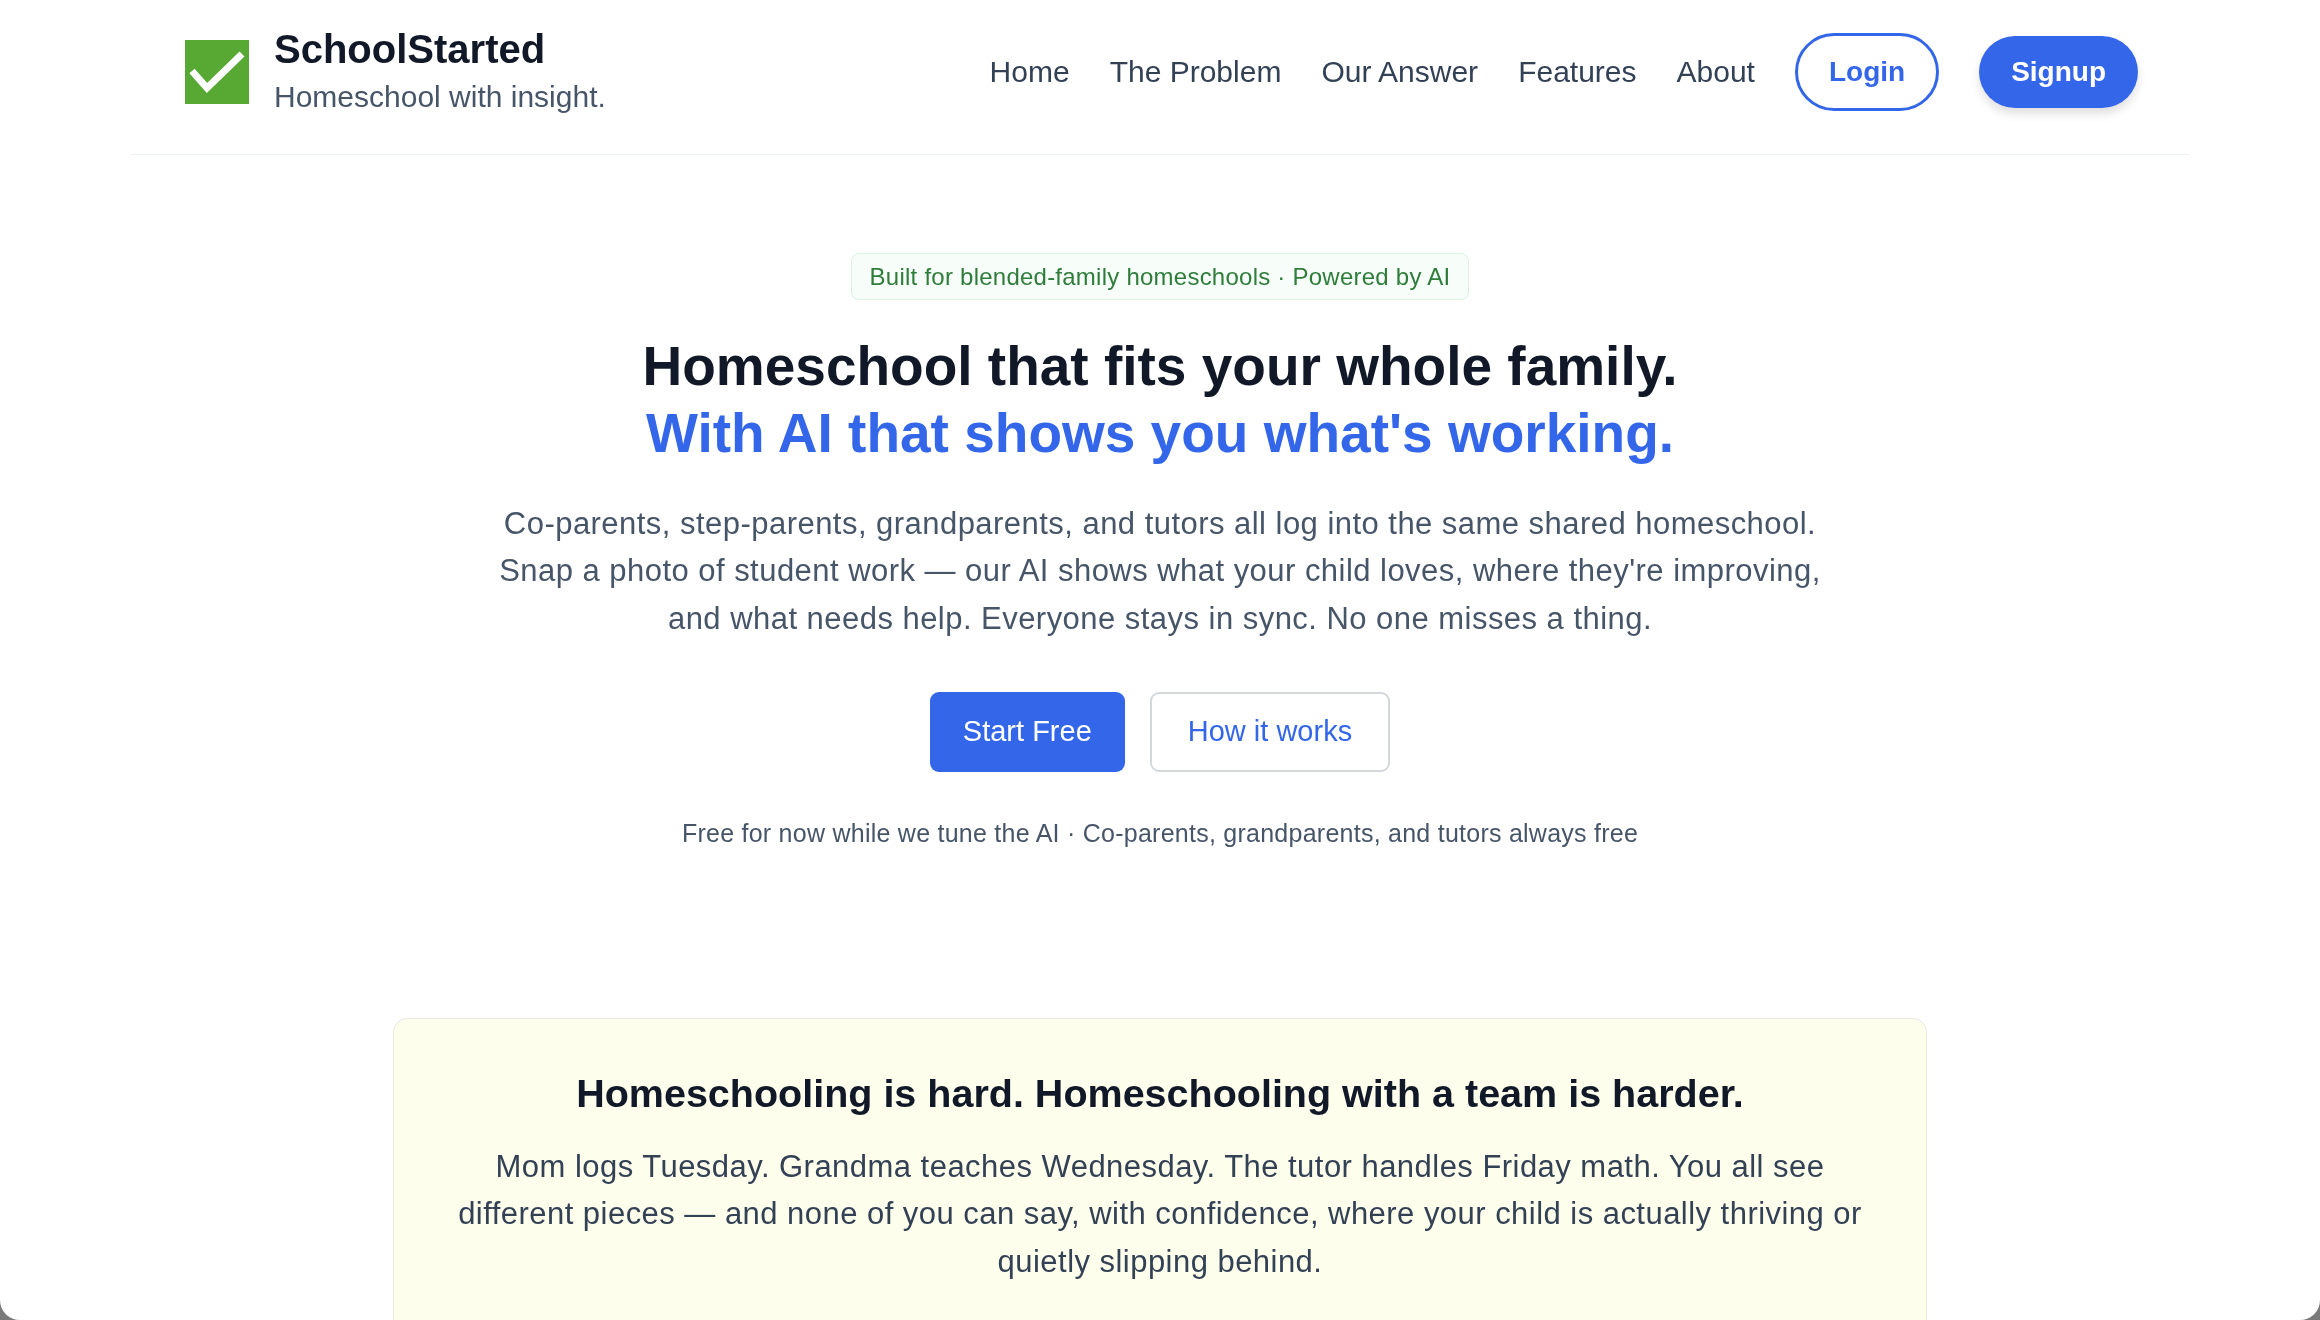  Describe the element at coordinates (1577, 72) in the screenshot. I see `nav-link: Features` at that location.